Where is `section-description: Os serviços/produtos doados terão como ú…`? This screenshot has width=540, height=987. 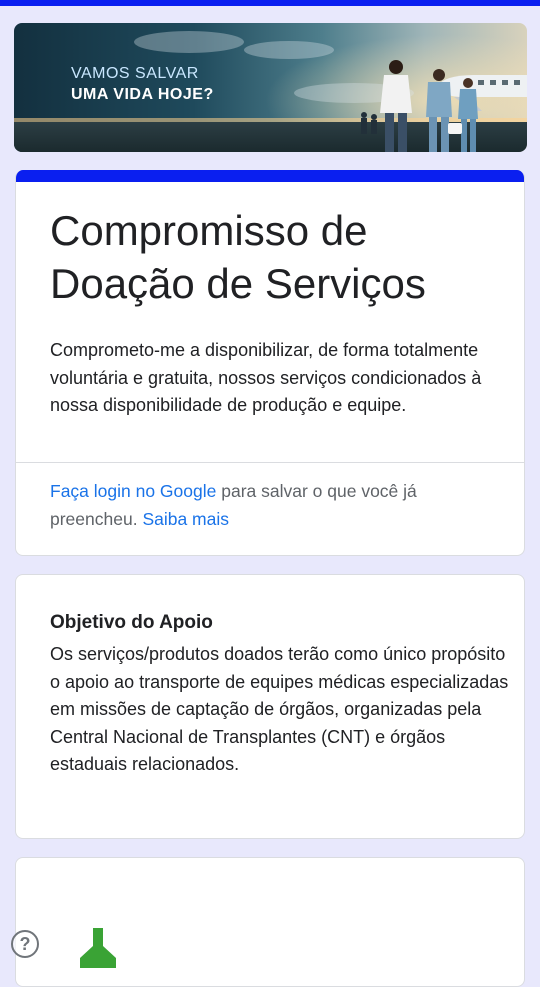 section-description: Os serviços/produtos doados terão como ú… is located at coordinates (279, 709).